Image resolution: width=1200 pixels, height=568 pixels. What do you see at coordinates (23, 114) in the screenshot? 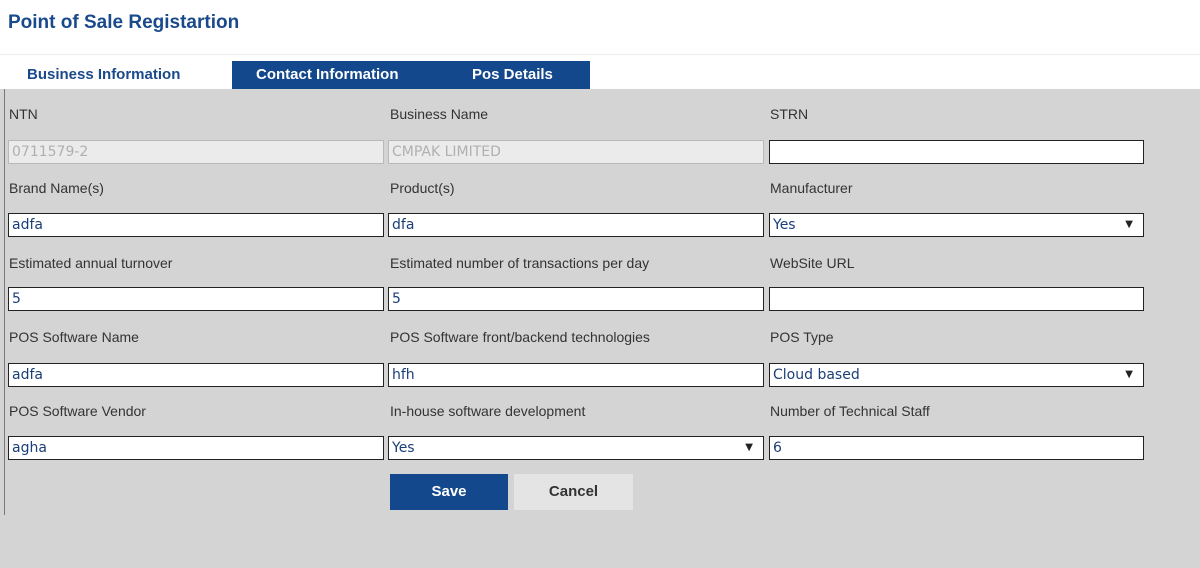
I see `ntn-label: NTN` at bounding box center [23, 114].